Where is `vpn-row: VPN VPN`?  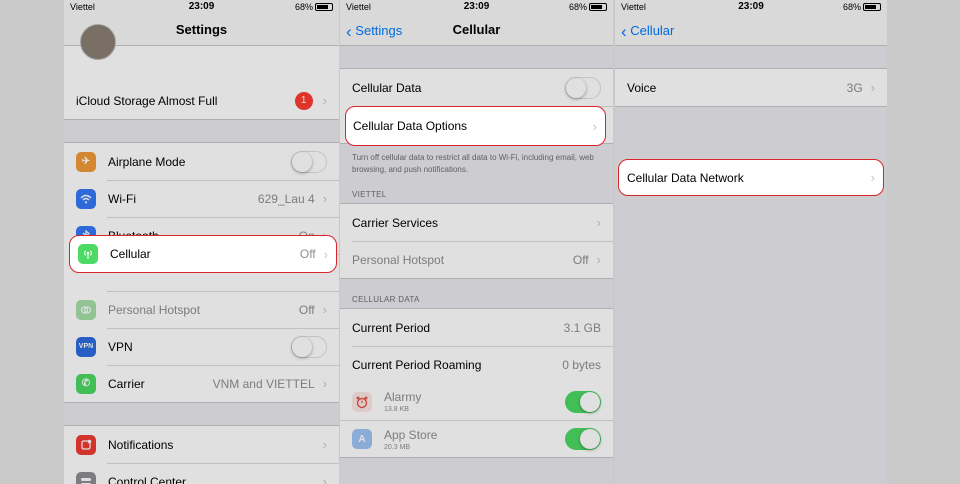
vpn-row: VPN VPN is located at coordinates (201, 346).